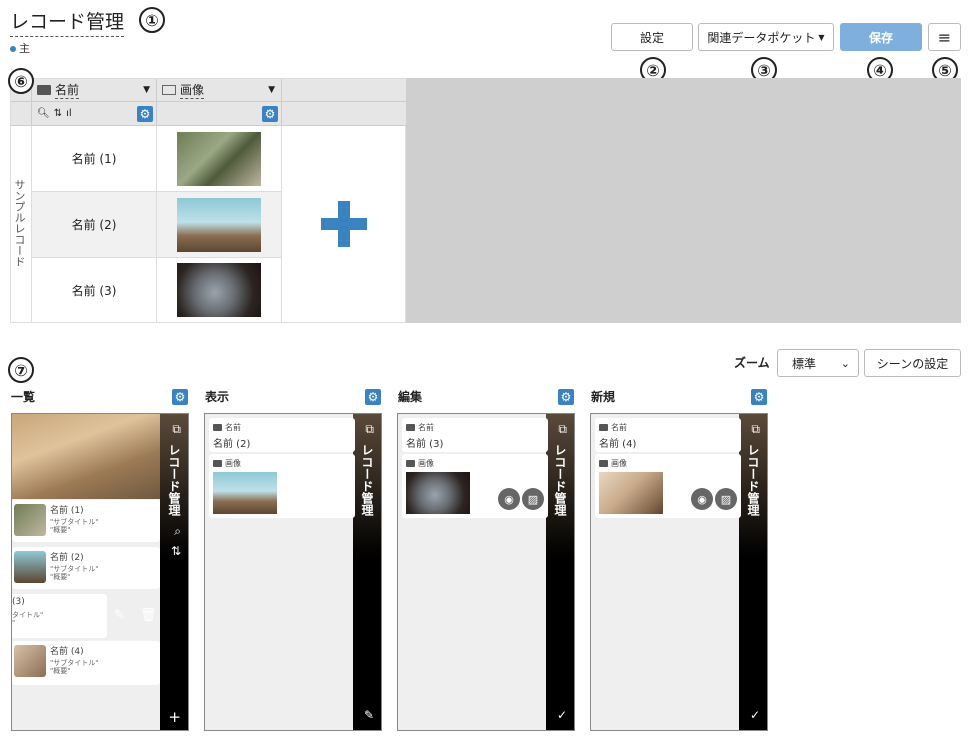  Describe the element at coordinates (845, 363) in the screenshot. I see `chevron-down-icon: ⌄` at that location.